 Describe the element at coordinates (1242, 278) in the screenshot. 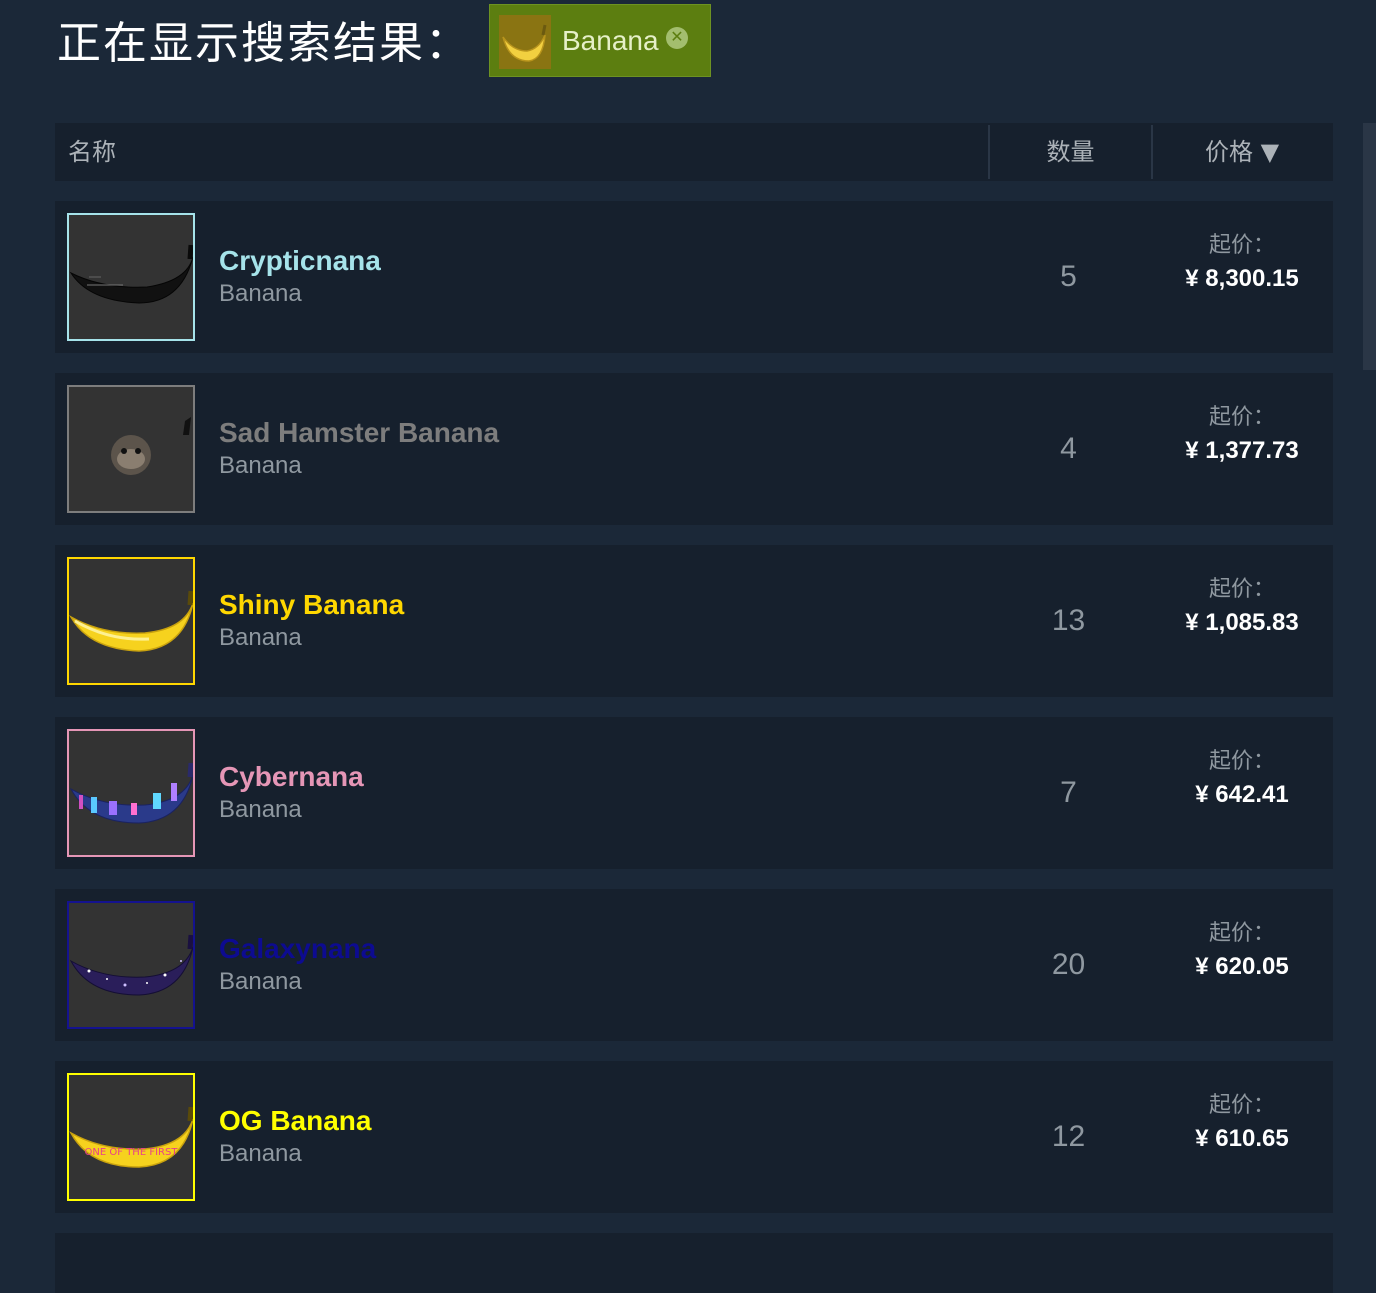

I see `item-price: ¥ 8,300.15` at that location.